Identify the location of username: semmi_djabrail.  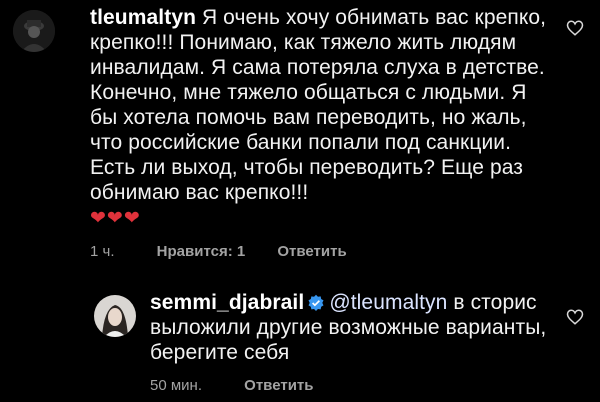
(227, 302).